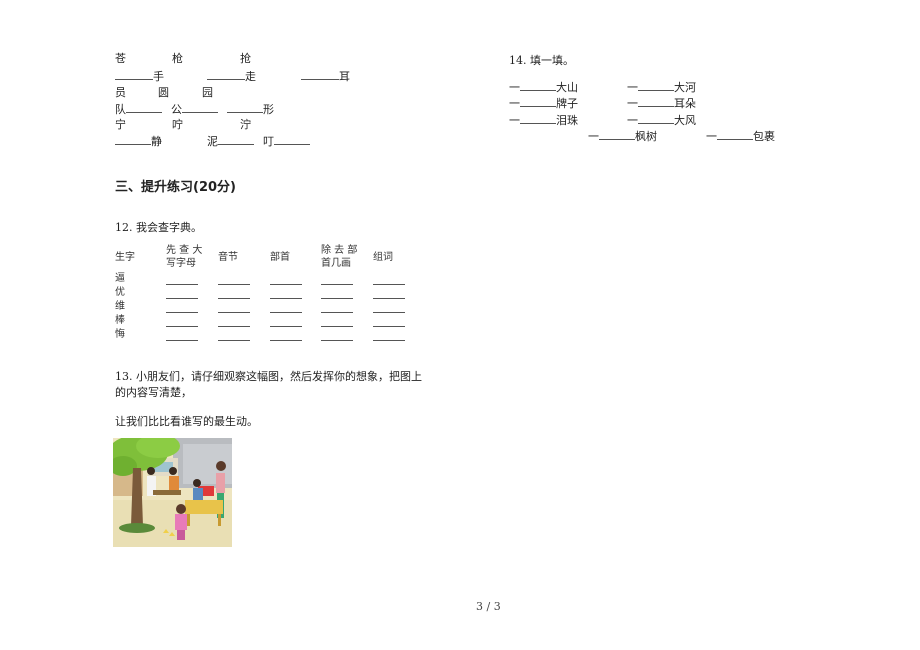 This screenshot has height=650, width=920. What do you see at coordinates (120, 306) in the screenshot?
I see `table-char: 维` at bounding box center [120, 306].